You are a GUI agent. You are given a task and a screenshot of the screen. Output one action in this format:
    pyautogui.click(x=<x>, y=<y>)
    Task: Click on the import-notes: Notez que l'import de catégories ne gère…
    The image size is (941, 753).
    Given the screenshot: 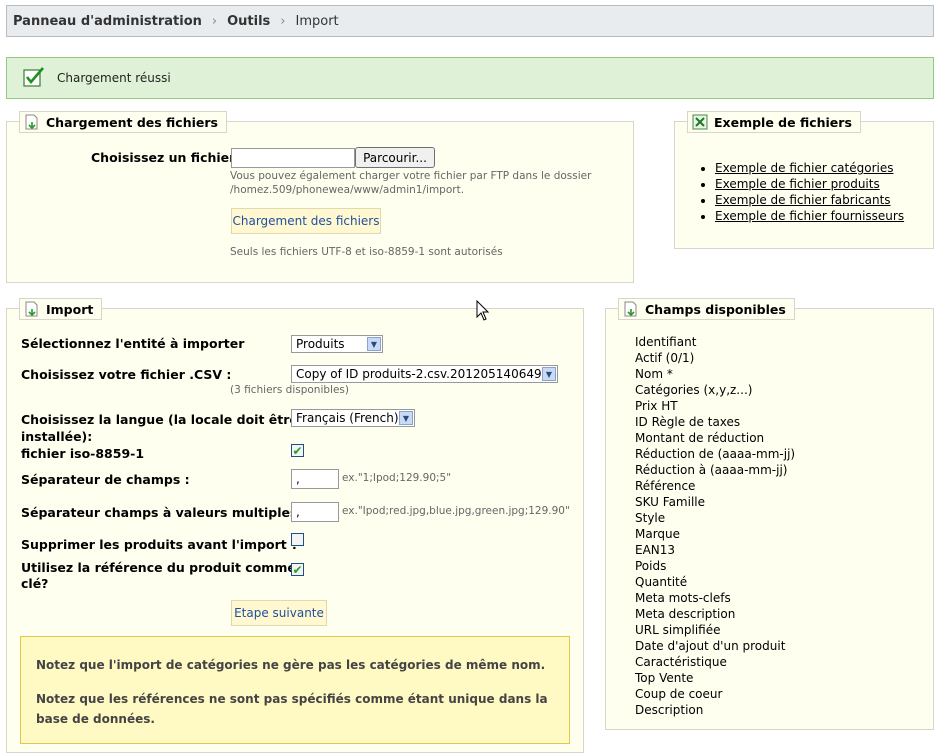 What is the action you would take?
    pyautogui.click(x=295, y=690)
    